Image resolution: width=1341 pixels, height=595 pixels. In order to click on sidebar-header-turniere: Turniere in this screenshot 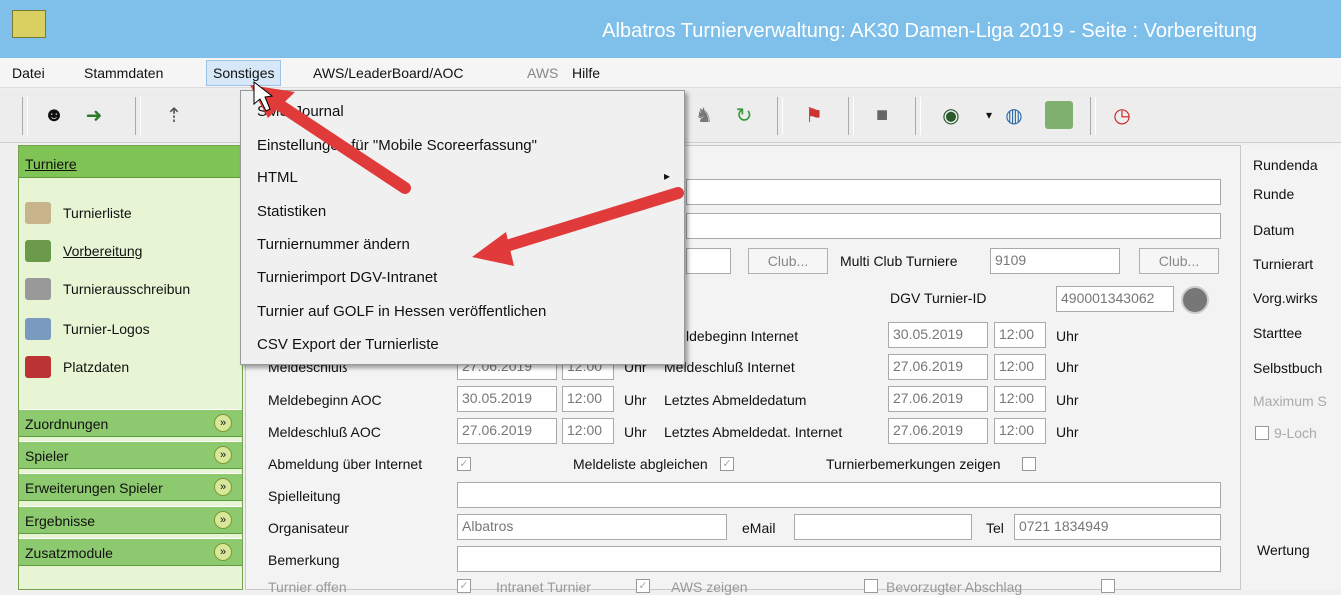, I will do `click(130, 162)`.